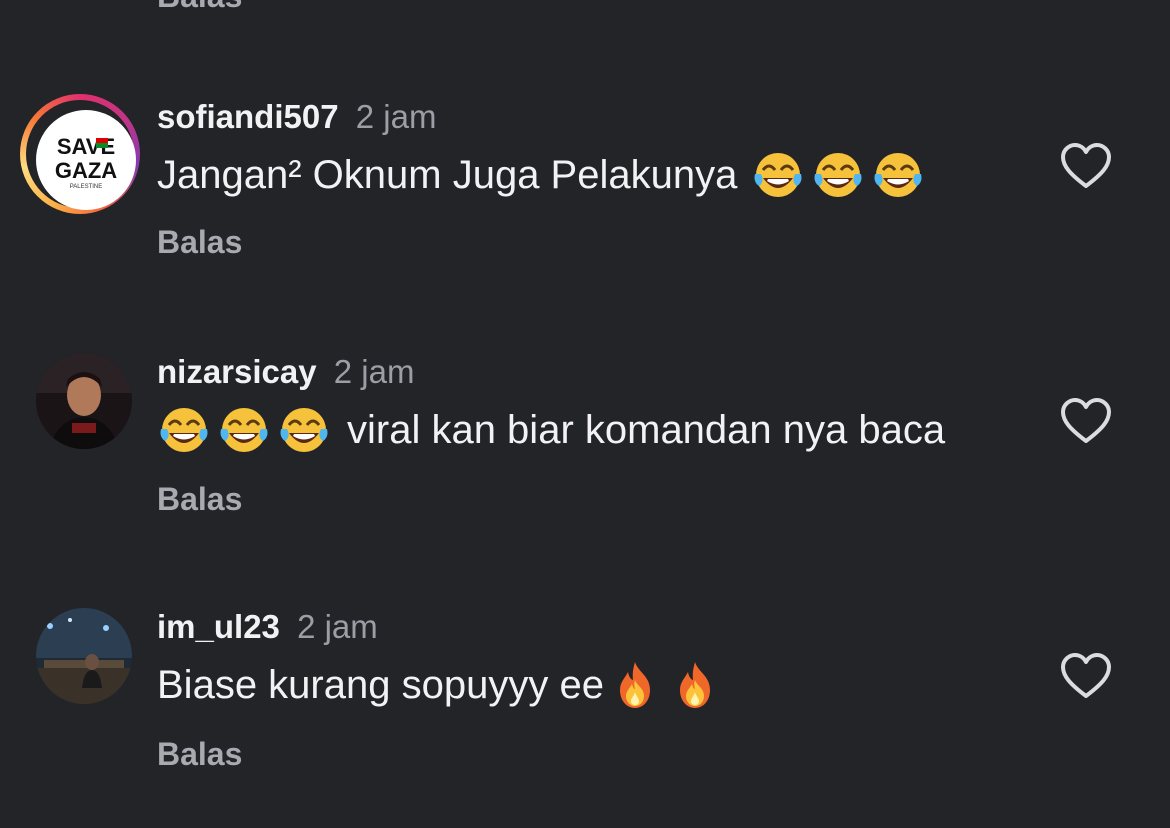 The width and height of the screenshot is (1170, 828). I want to click on comment-username: nizarsicay, so click(237, 371).